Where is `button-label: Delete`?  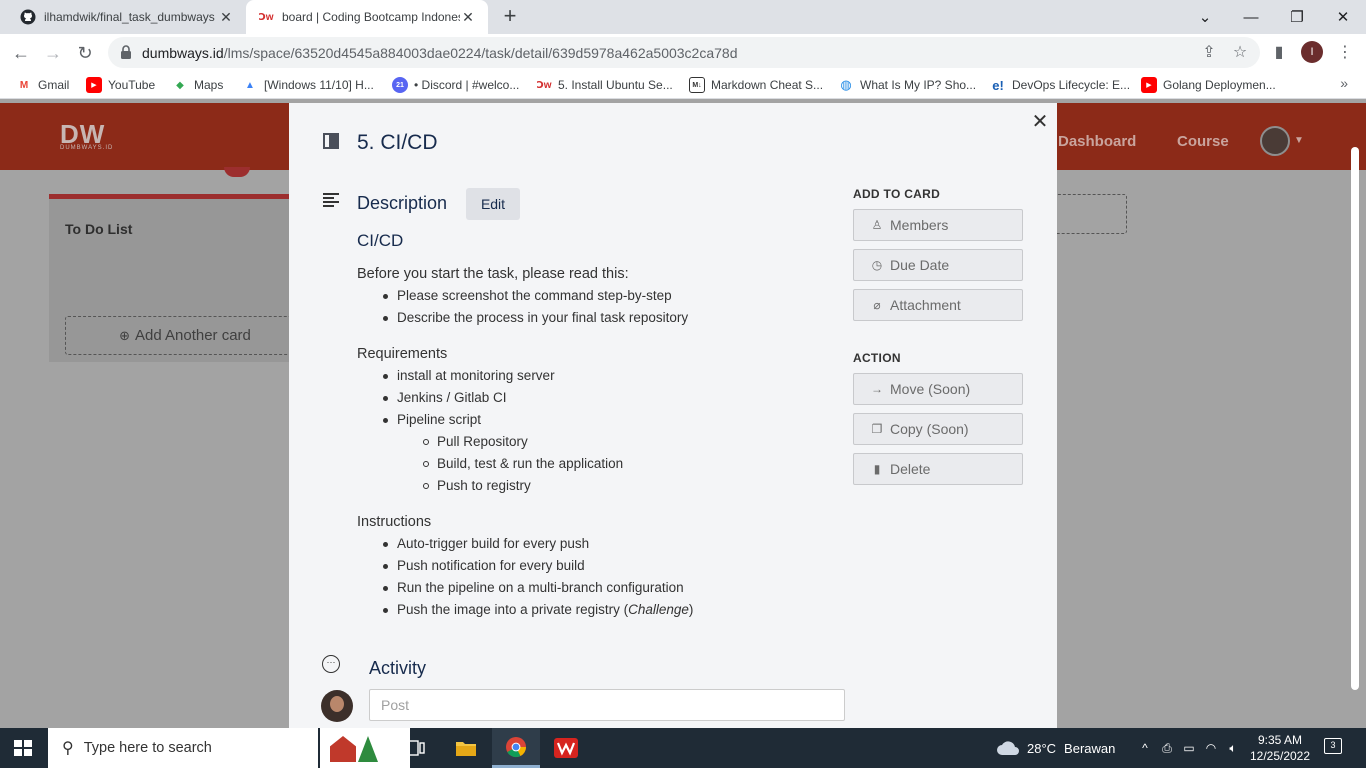 button-label: Delete is located at coordinates (910, 469).